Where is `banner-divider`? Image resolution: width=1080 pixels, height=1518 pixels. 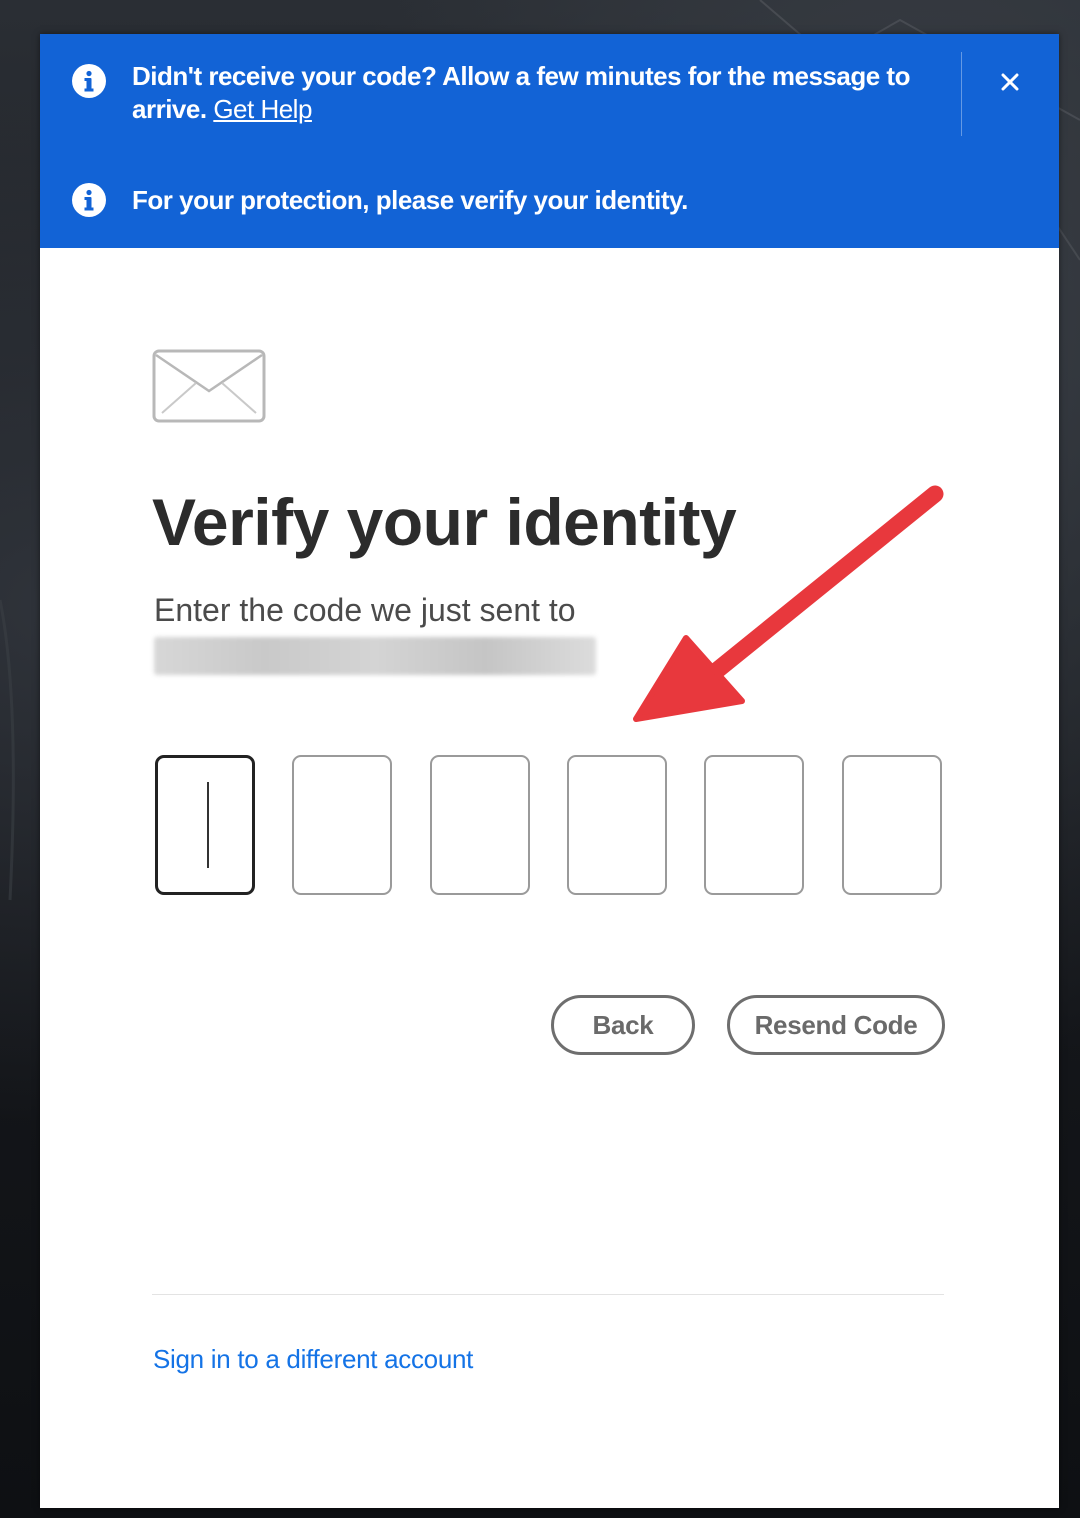 banner-divider is located at coordinates (961, 94).